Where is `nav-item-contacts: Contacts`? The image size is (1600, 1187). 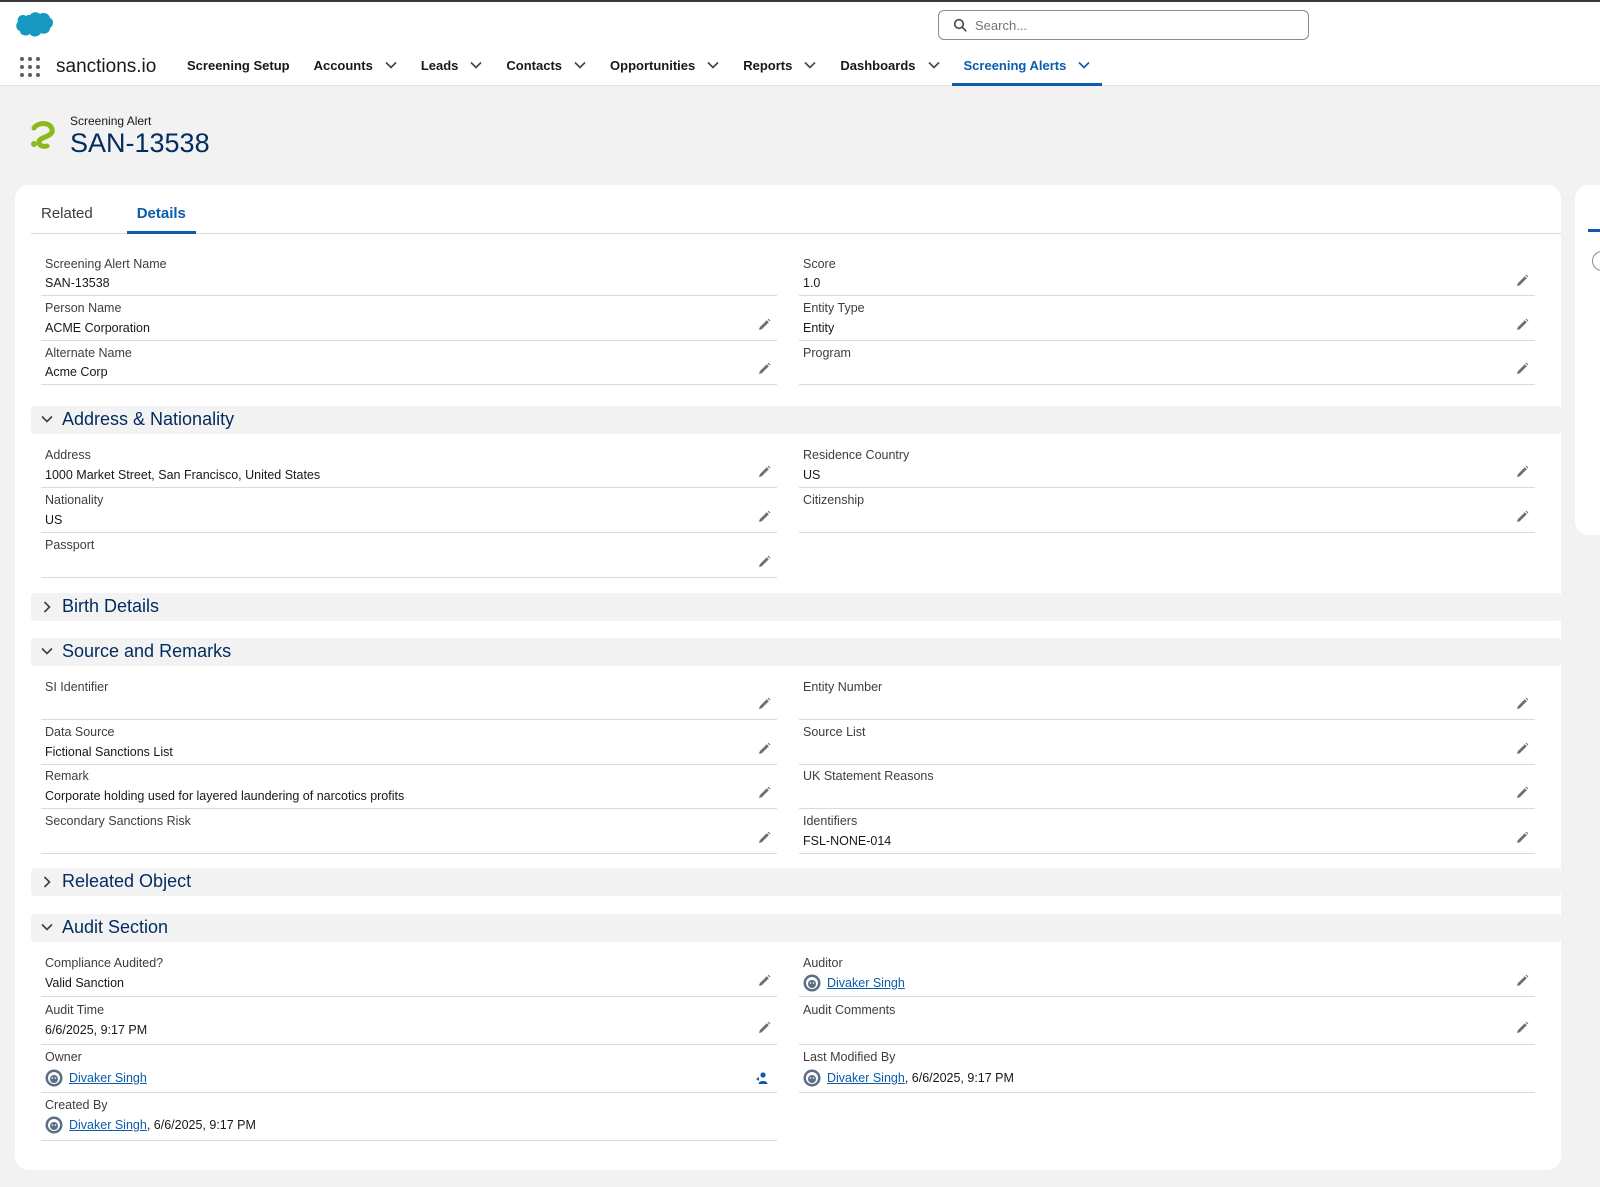 nav-item-contacts: Contacts is located at coordinates (546, 69).